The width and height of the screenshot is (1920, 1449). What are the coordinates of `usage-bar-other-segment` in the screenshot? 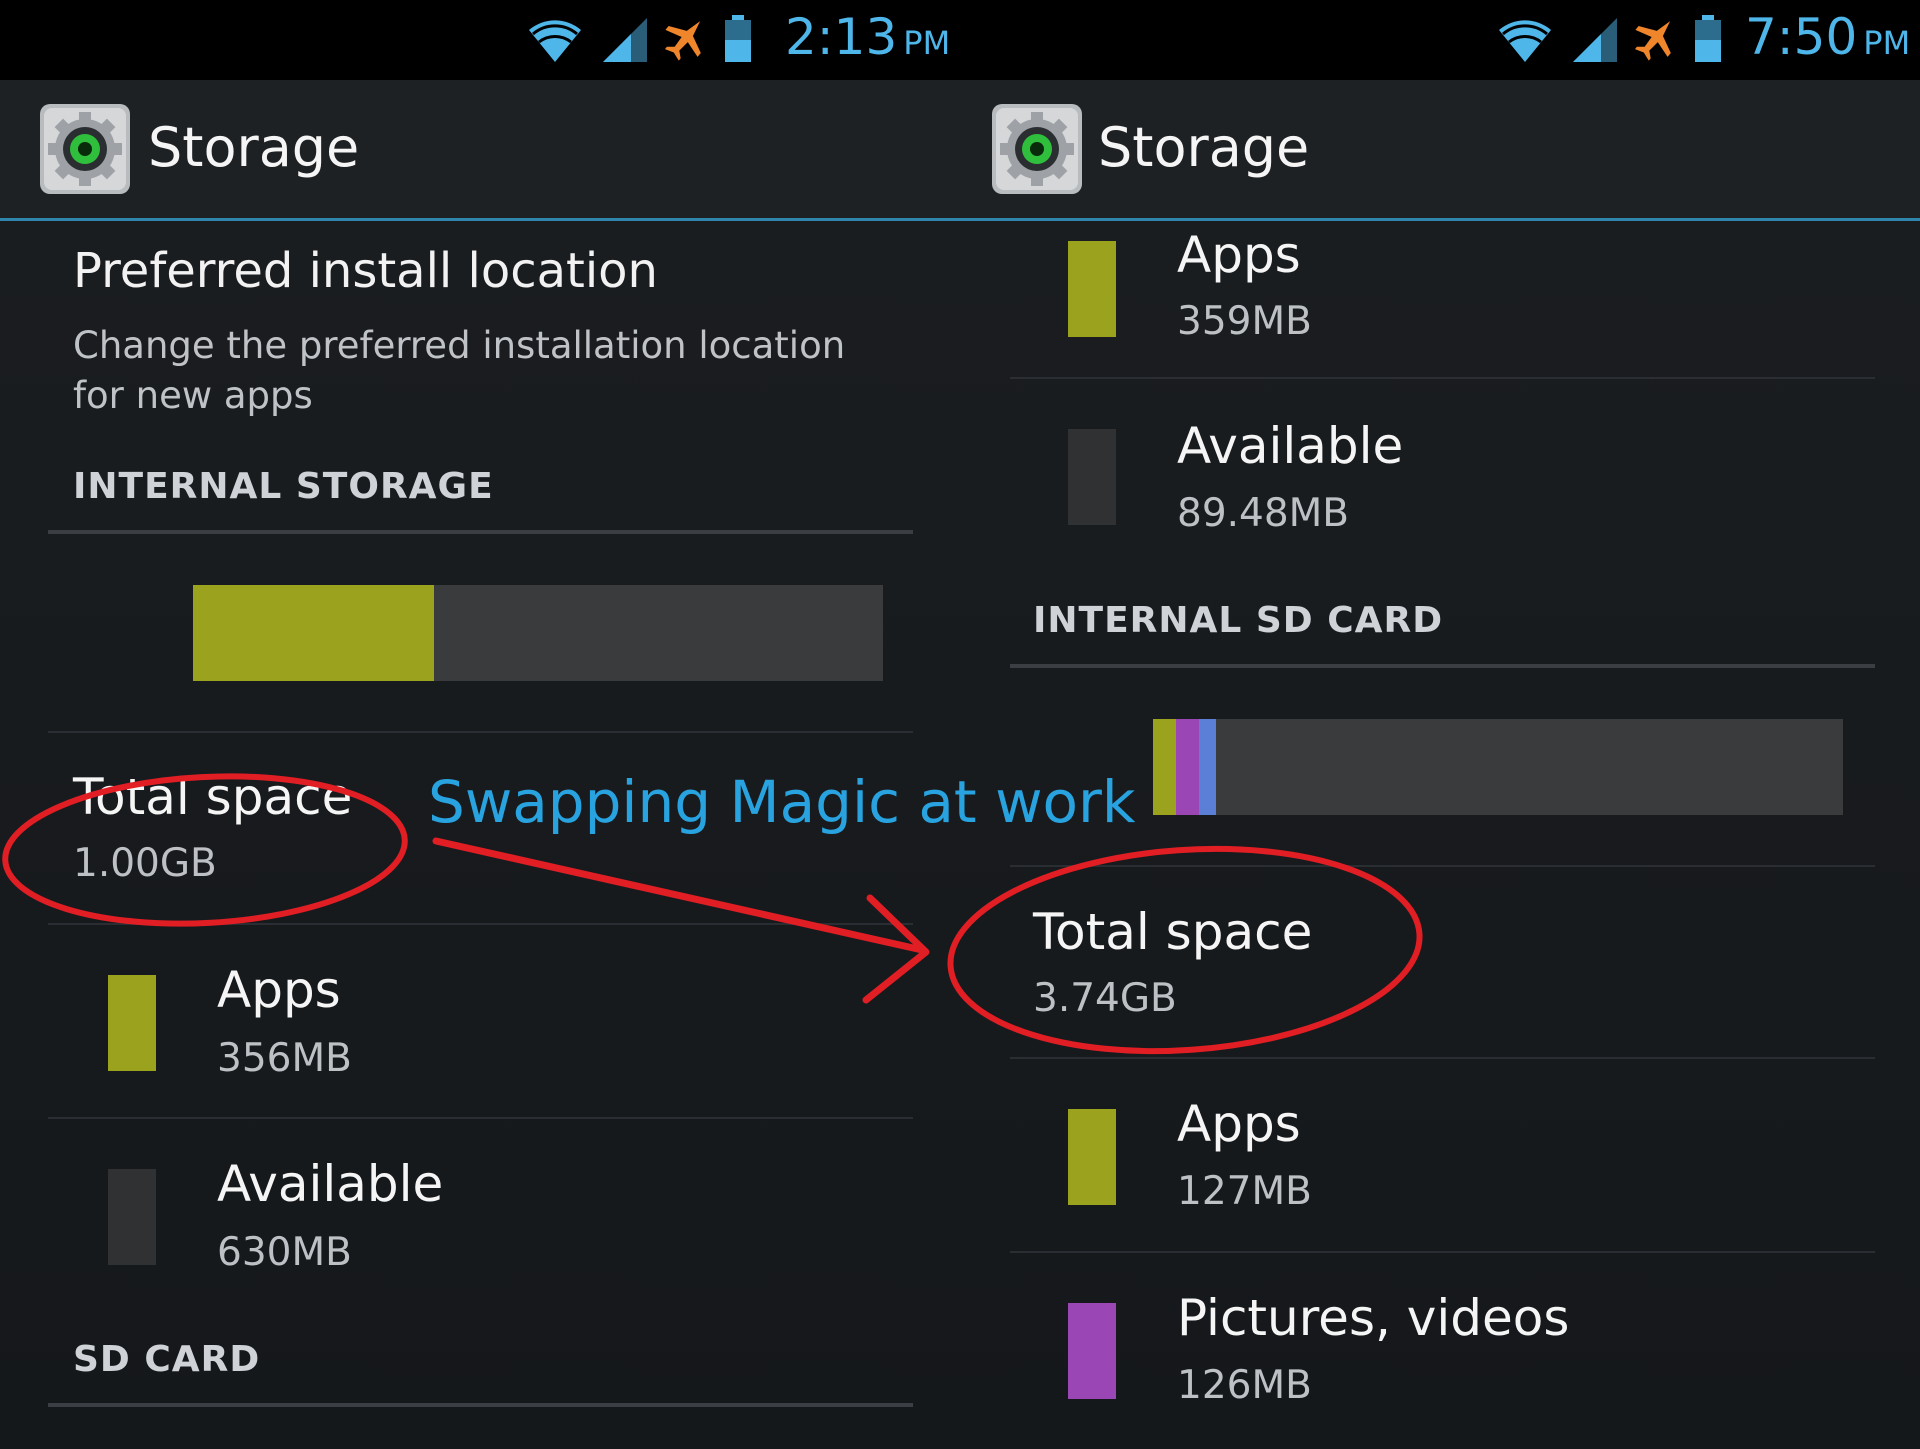 It's located at (1207, 767).